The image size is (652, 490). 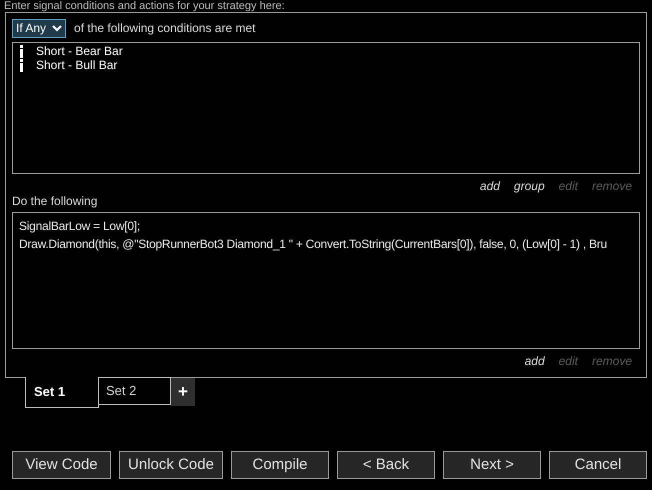 What do you see at coordinates (39, 28) in the screenshot?
I see `mode-dropdown: If Any` at bounding box center [39, 28].